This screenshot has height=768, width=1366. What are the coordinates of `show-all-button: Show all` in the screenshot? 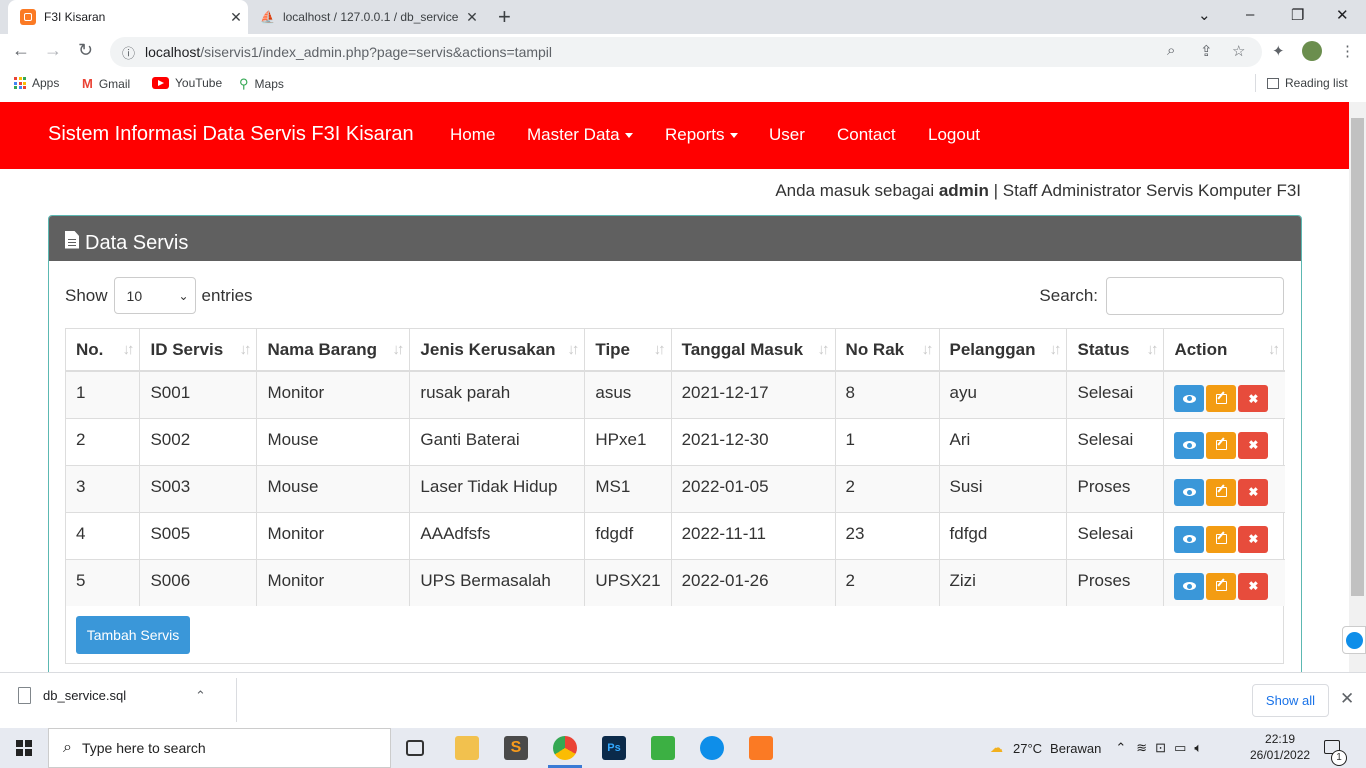 It's located at (1290, 700).